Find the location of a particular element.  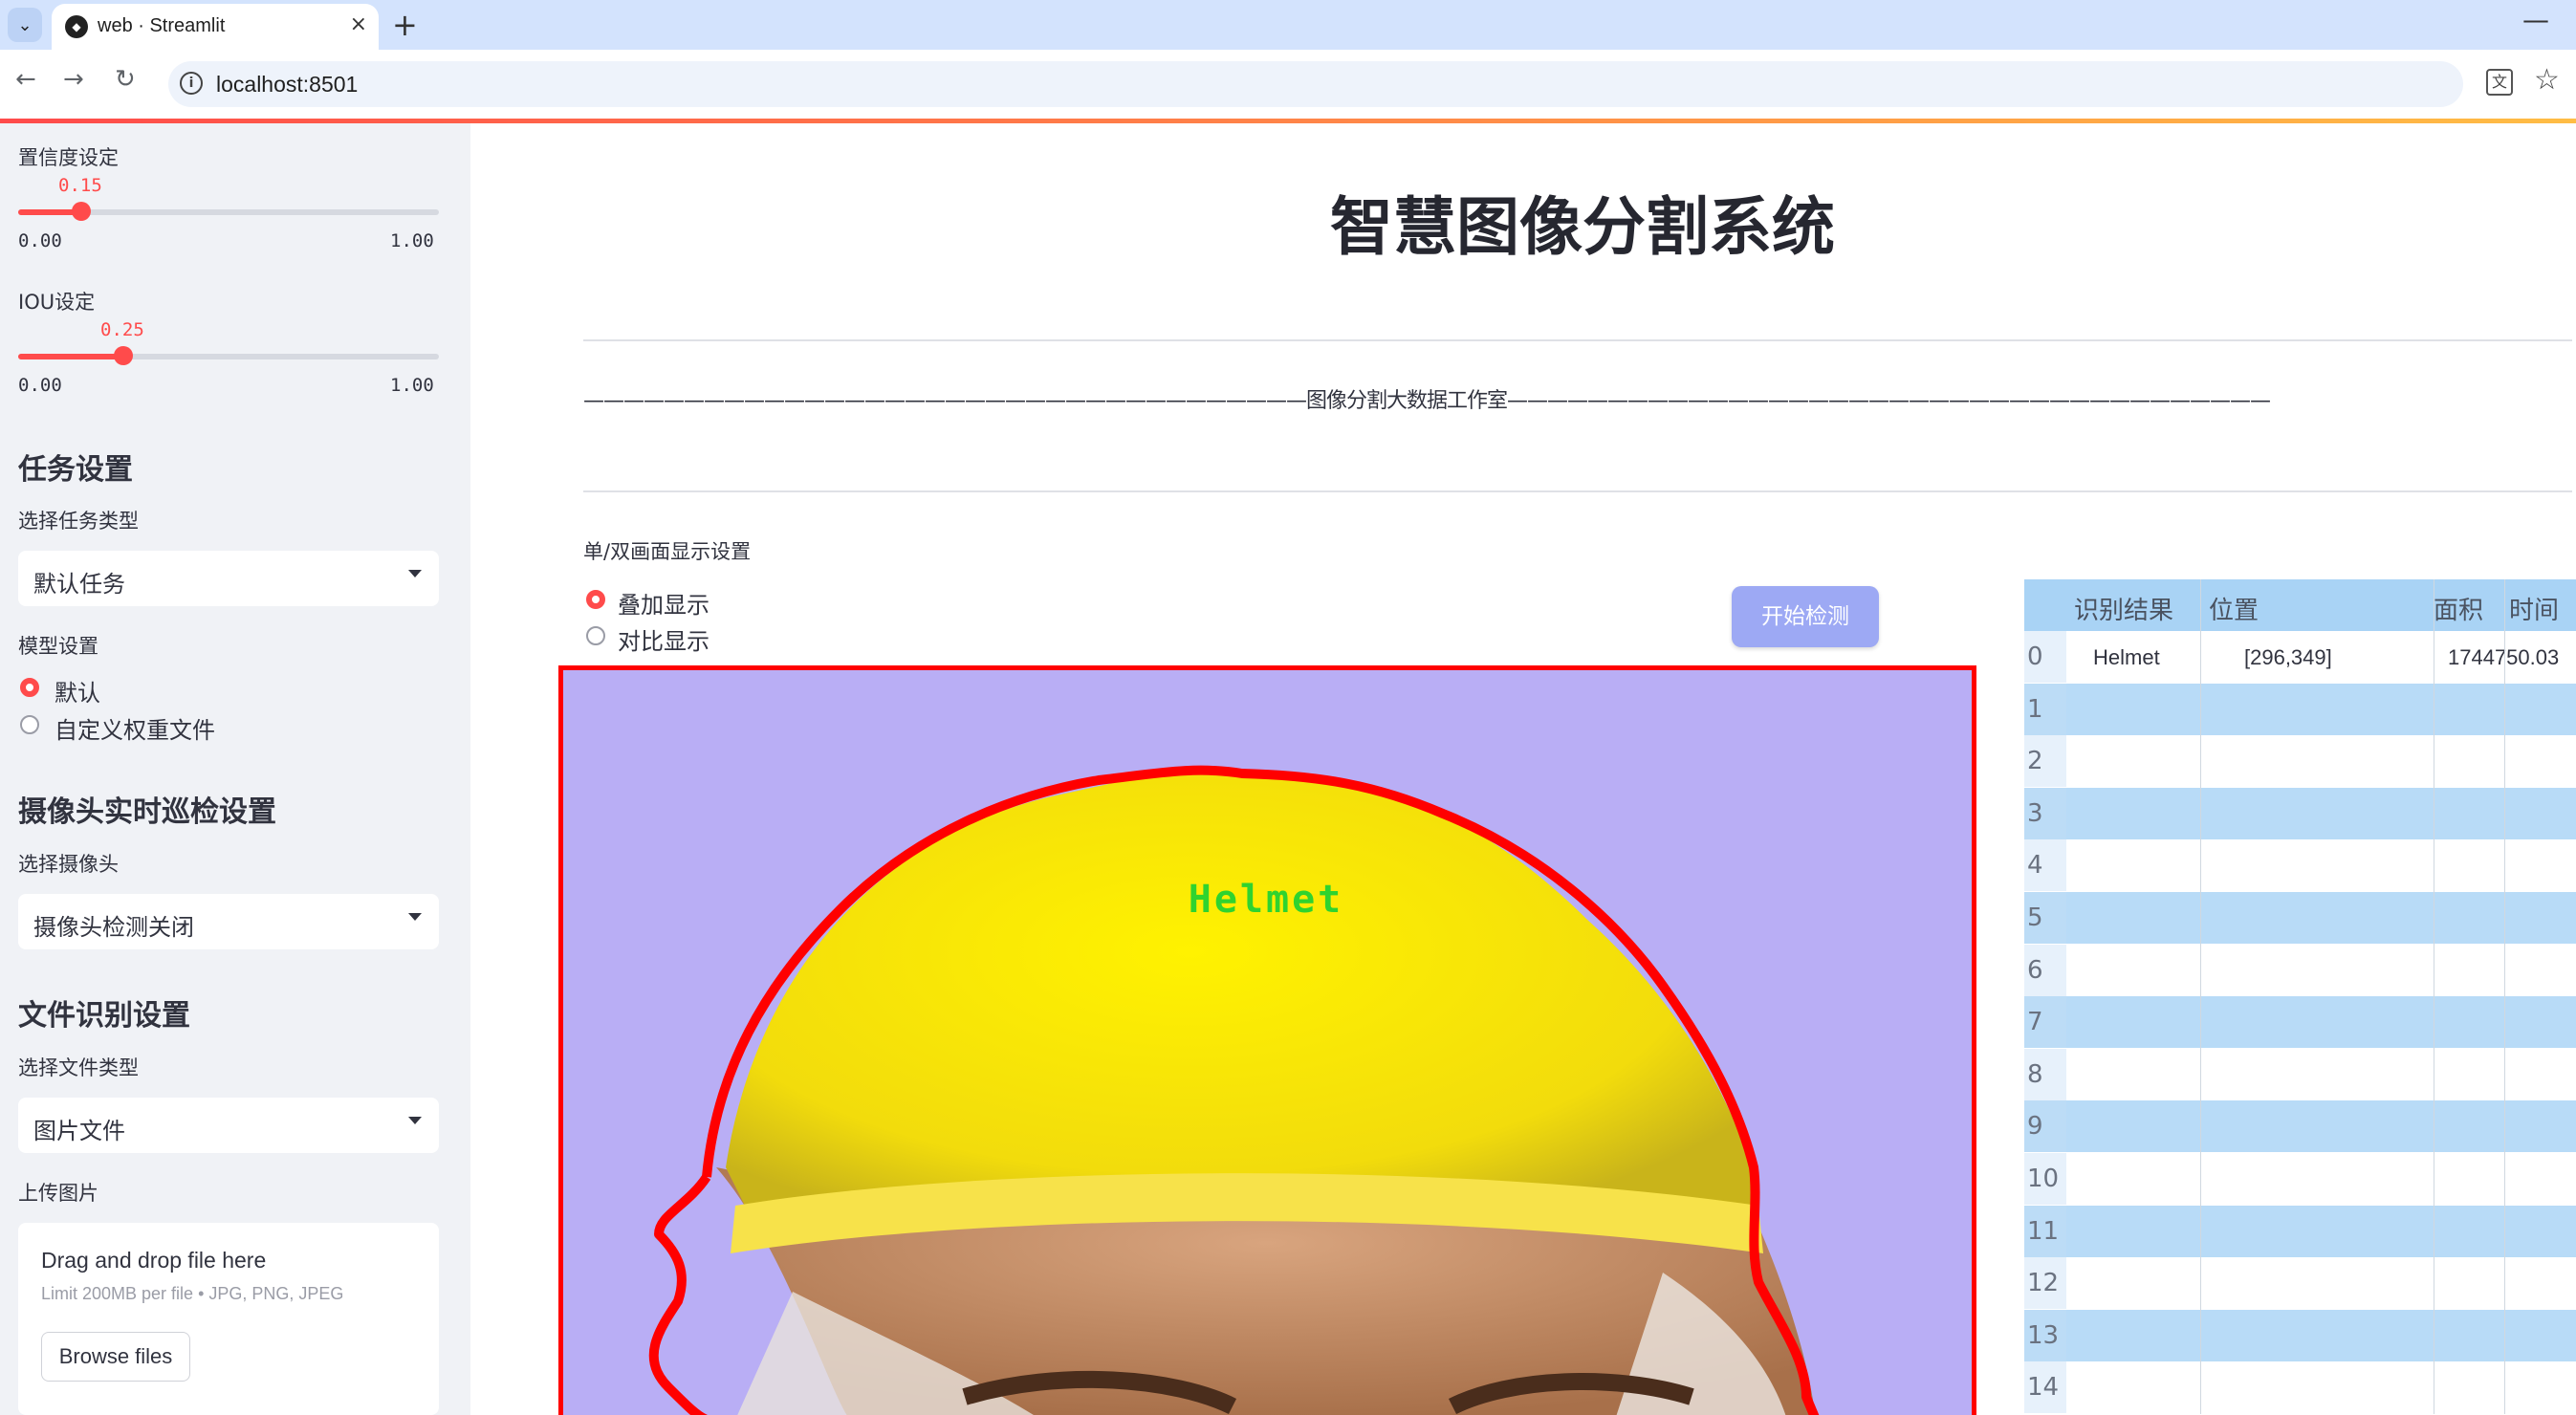

tab-search-chevron-icon: ⌄ is located at coordinates (25, 25).